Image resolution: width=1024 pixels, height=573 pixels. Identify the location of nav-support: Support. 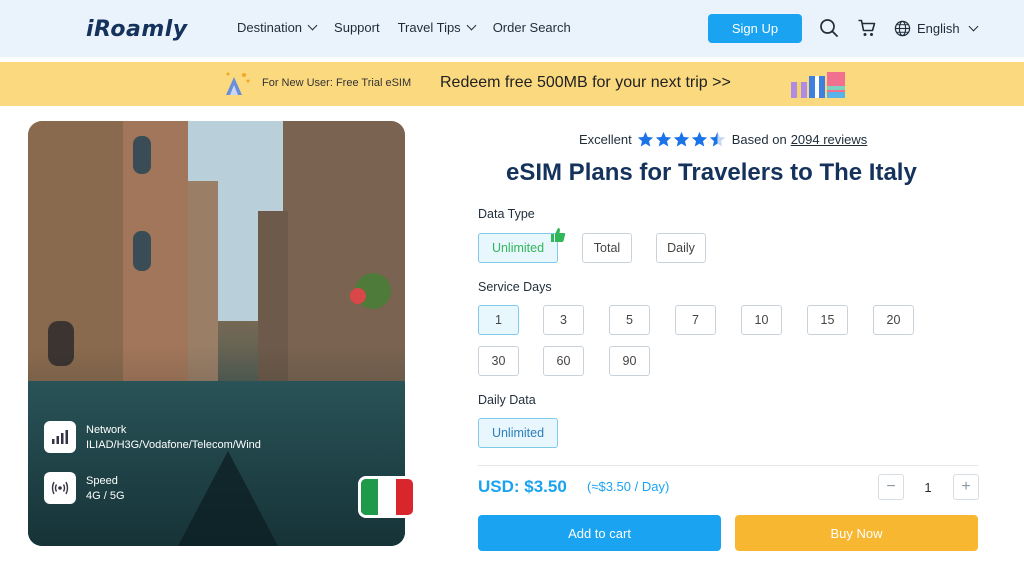
(357, 27).